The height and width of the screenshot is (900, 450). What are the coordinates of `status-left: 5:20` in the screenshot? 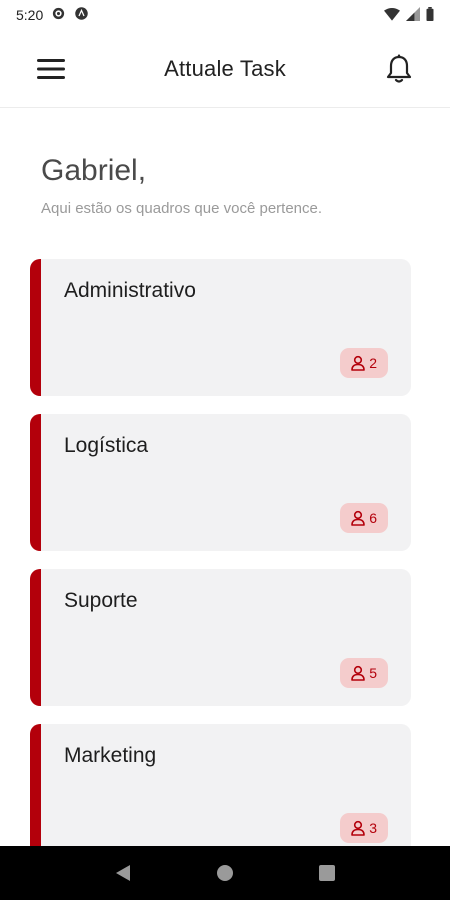 It's located at (52, 15).